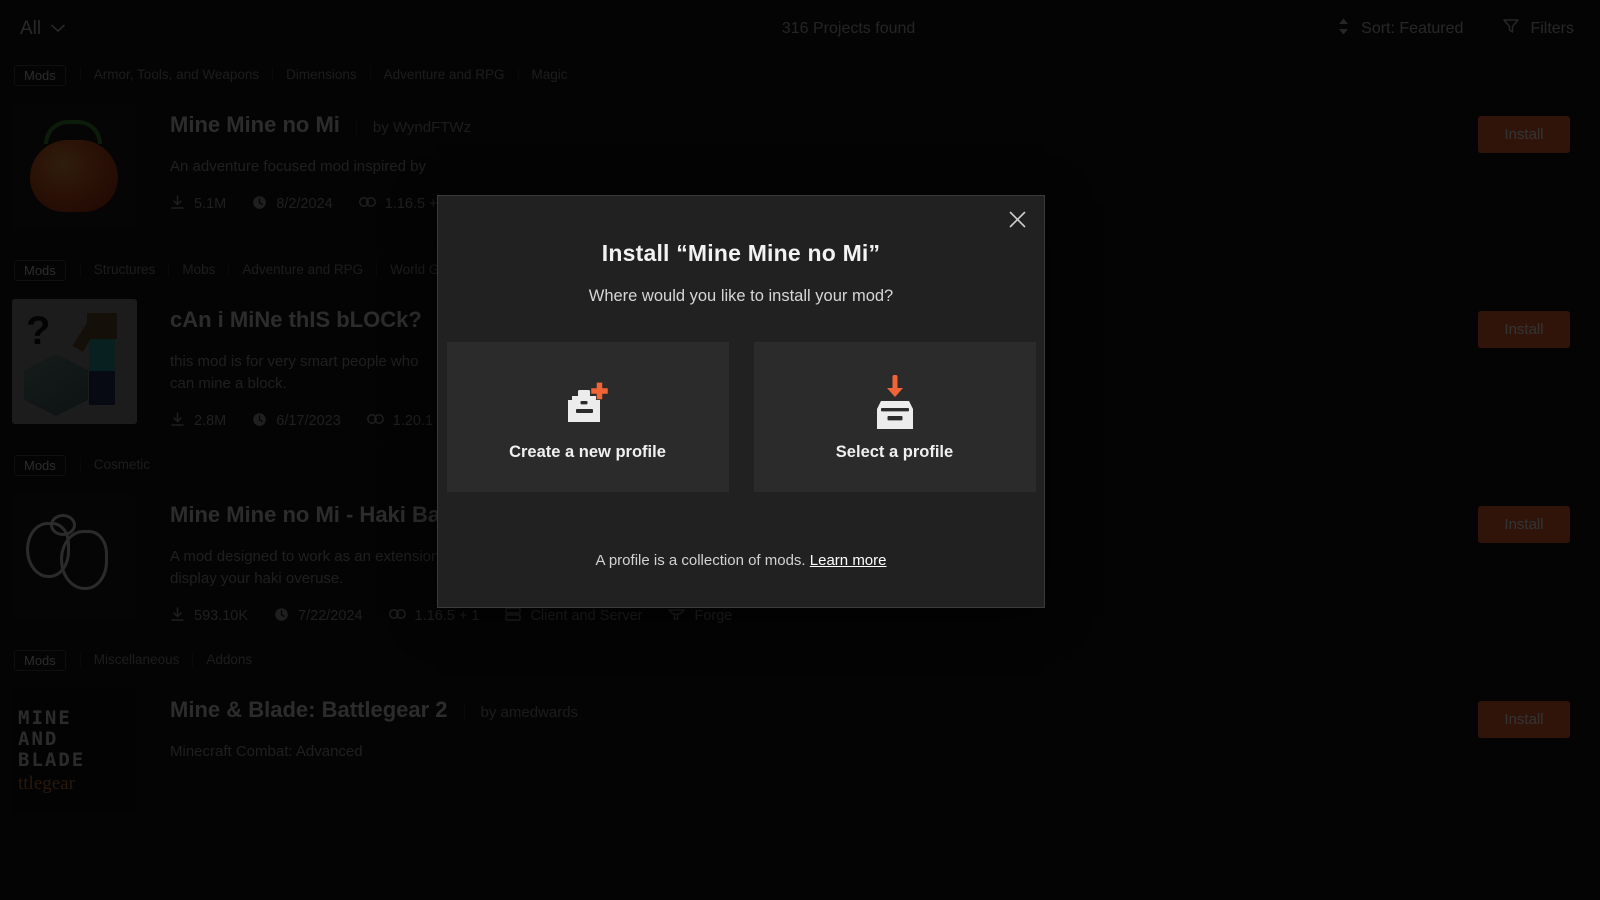  I want to click on new-profile-box-plus-icon, so click(588, 404).